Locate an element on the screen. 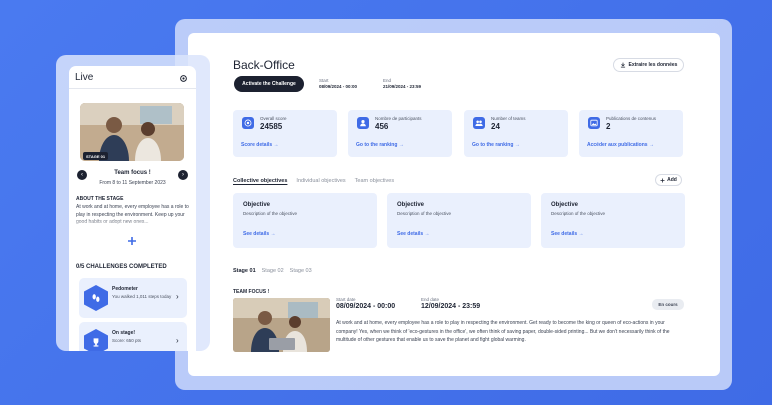  start-date-block: Start 08/09/2024 - 00:00 is located at coordinates (338, 84).